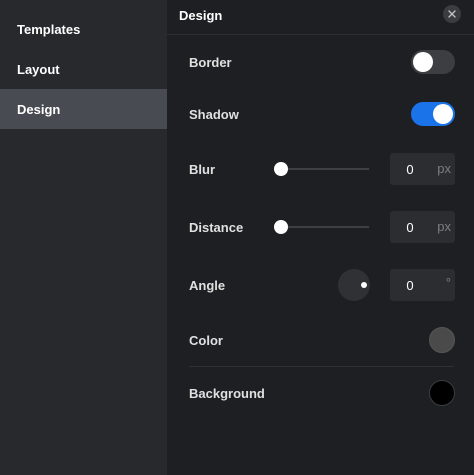  I want to click on angle-unit: °, so click(448, 282).